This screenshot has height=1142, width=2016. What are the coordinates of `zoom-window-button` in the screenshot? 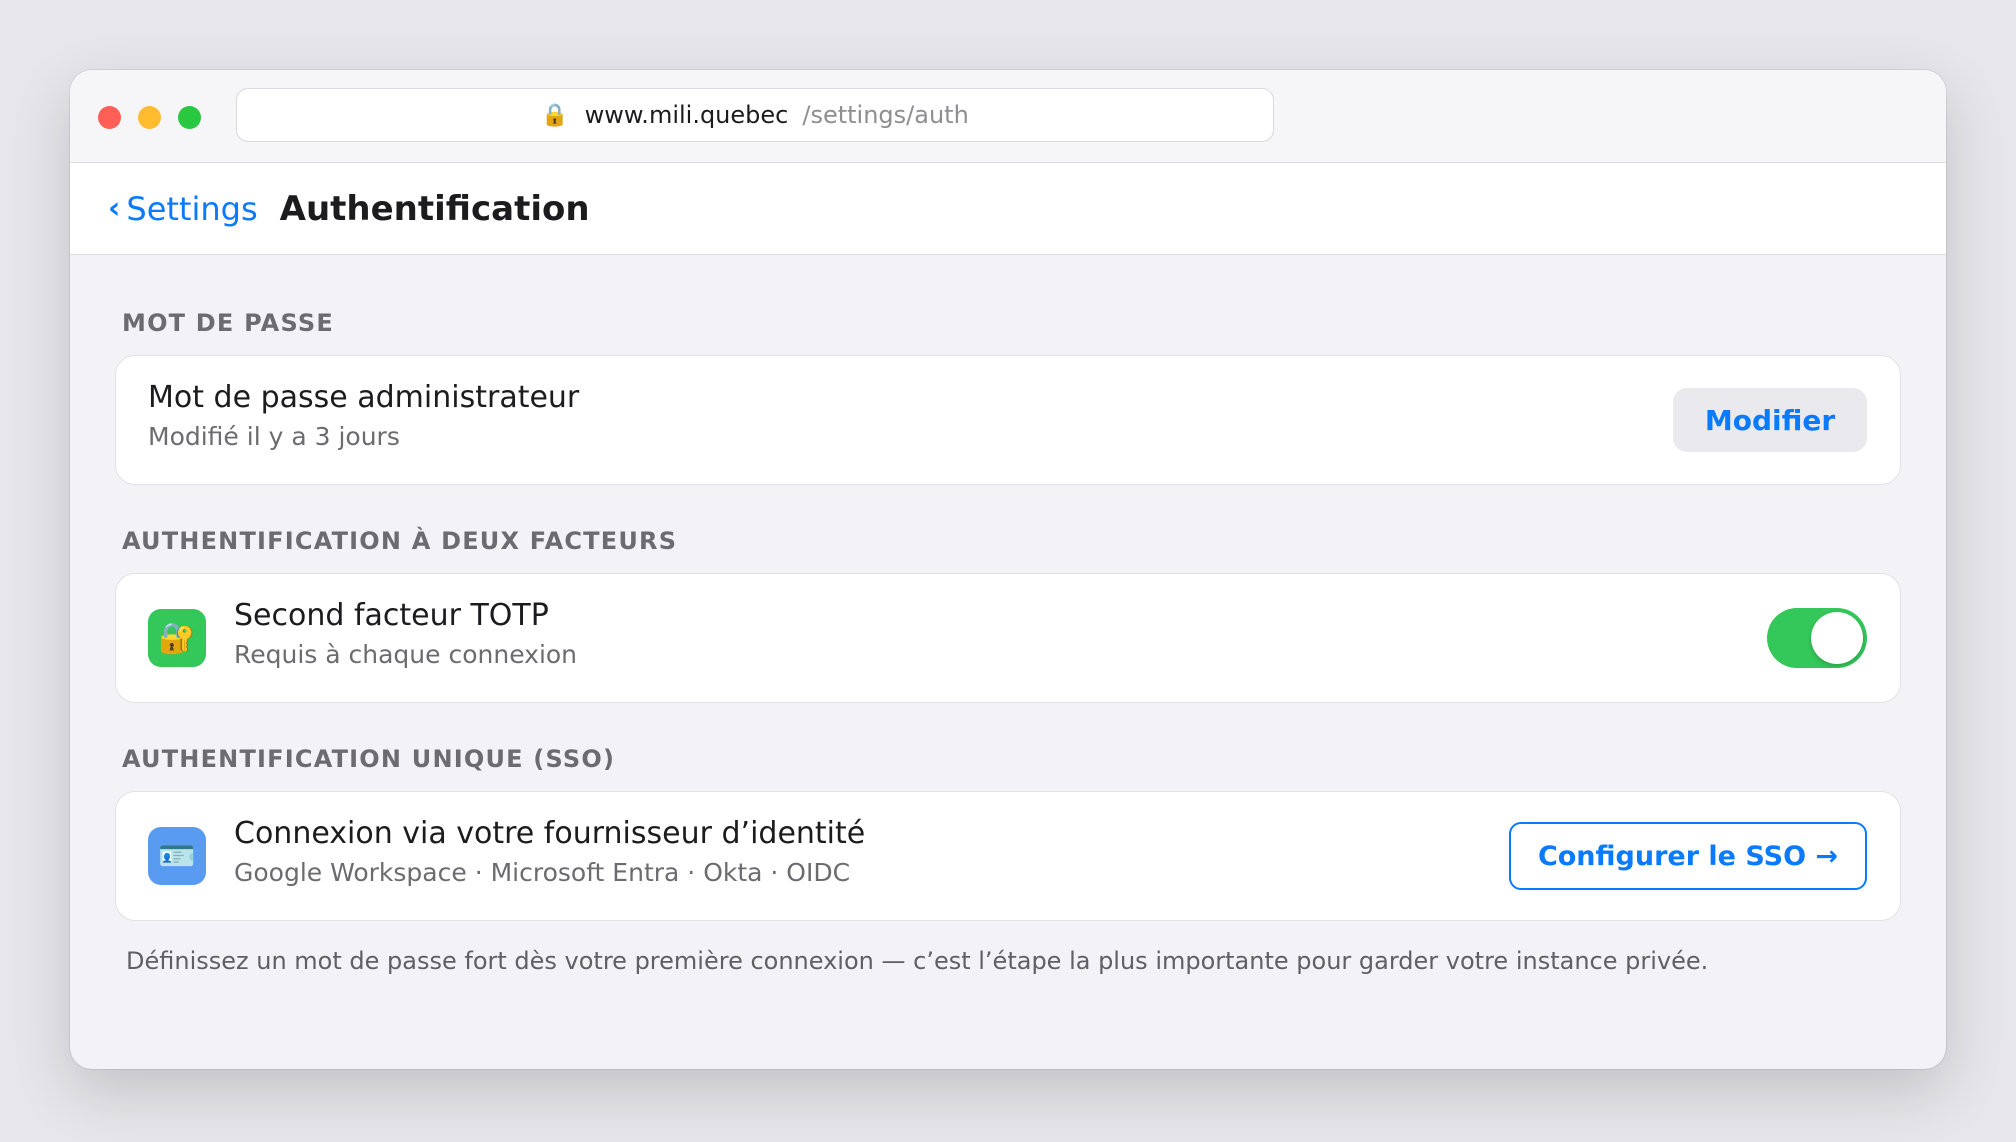 It's located at (189, 117).